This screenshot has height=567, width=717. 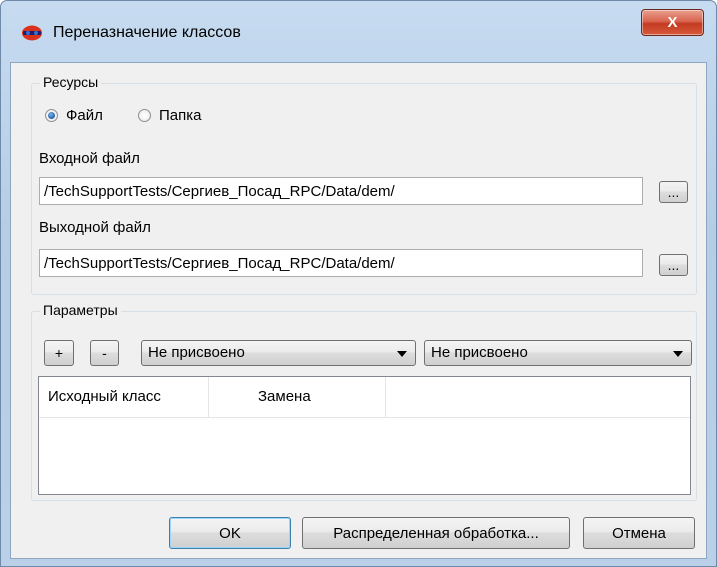 I want to click on source-class-select: Не присвоено, so click(x=278, y=353).